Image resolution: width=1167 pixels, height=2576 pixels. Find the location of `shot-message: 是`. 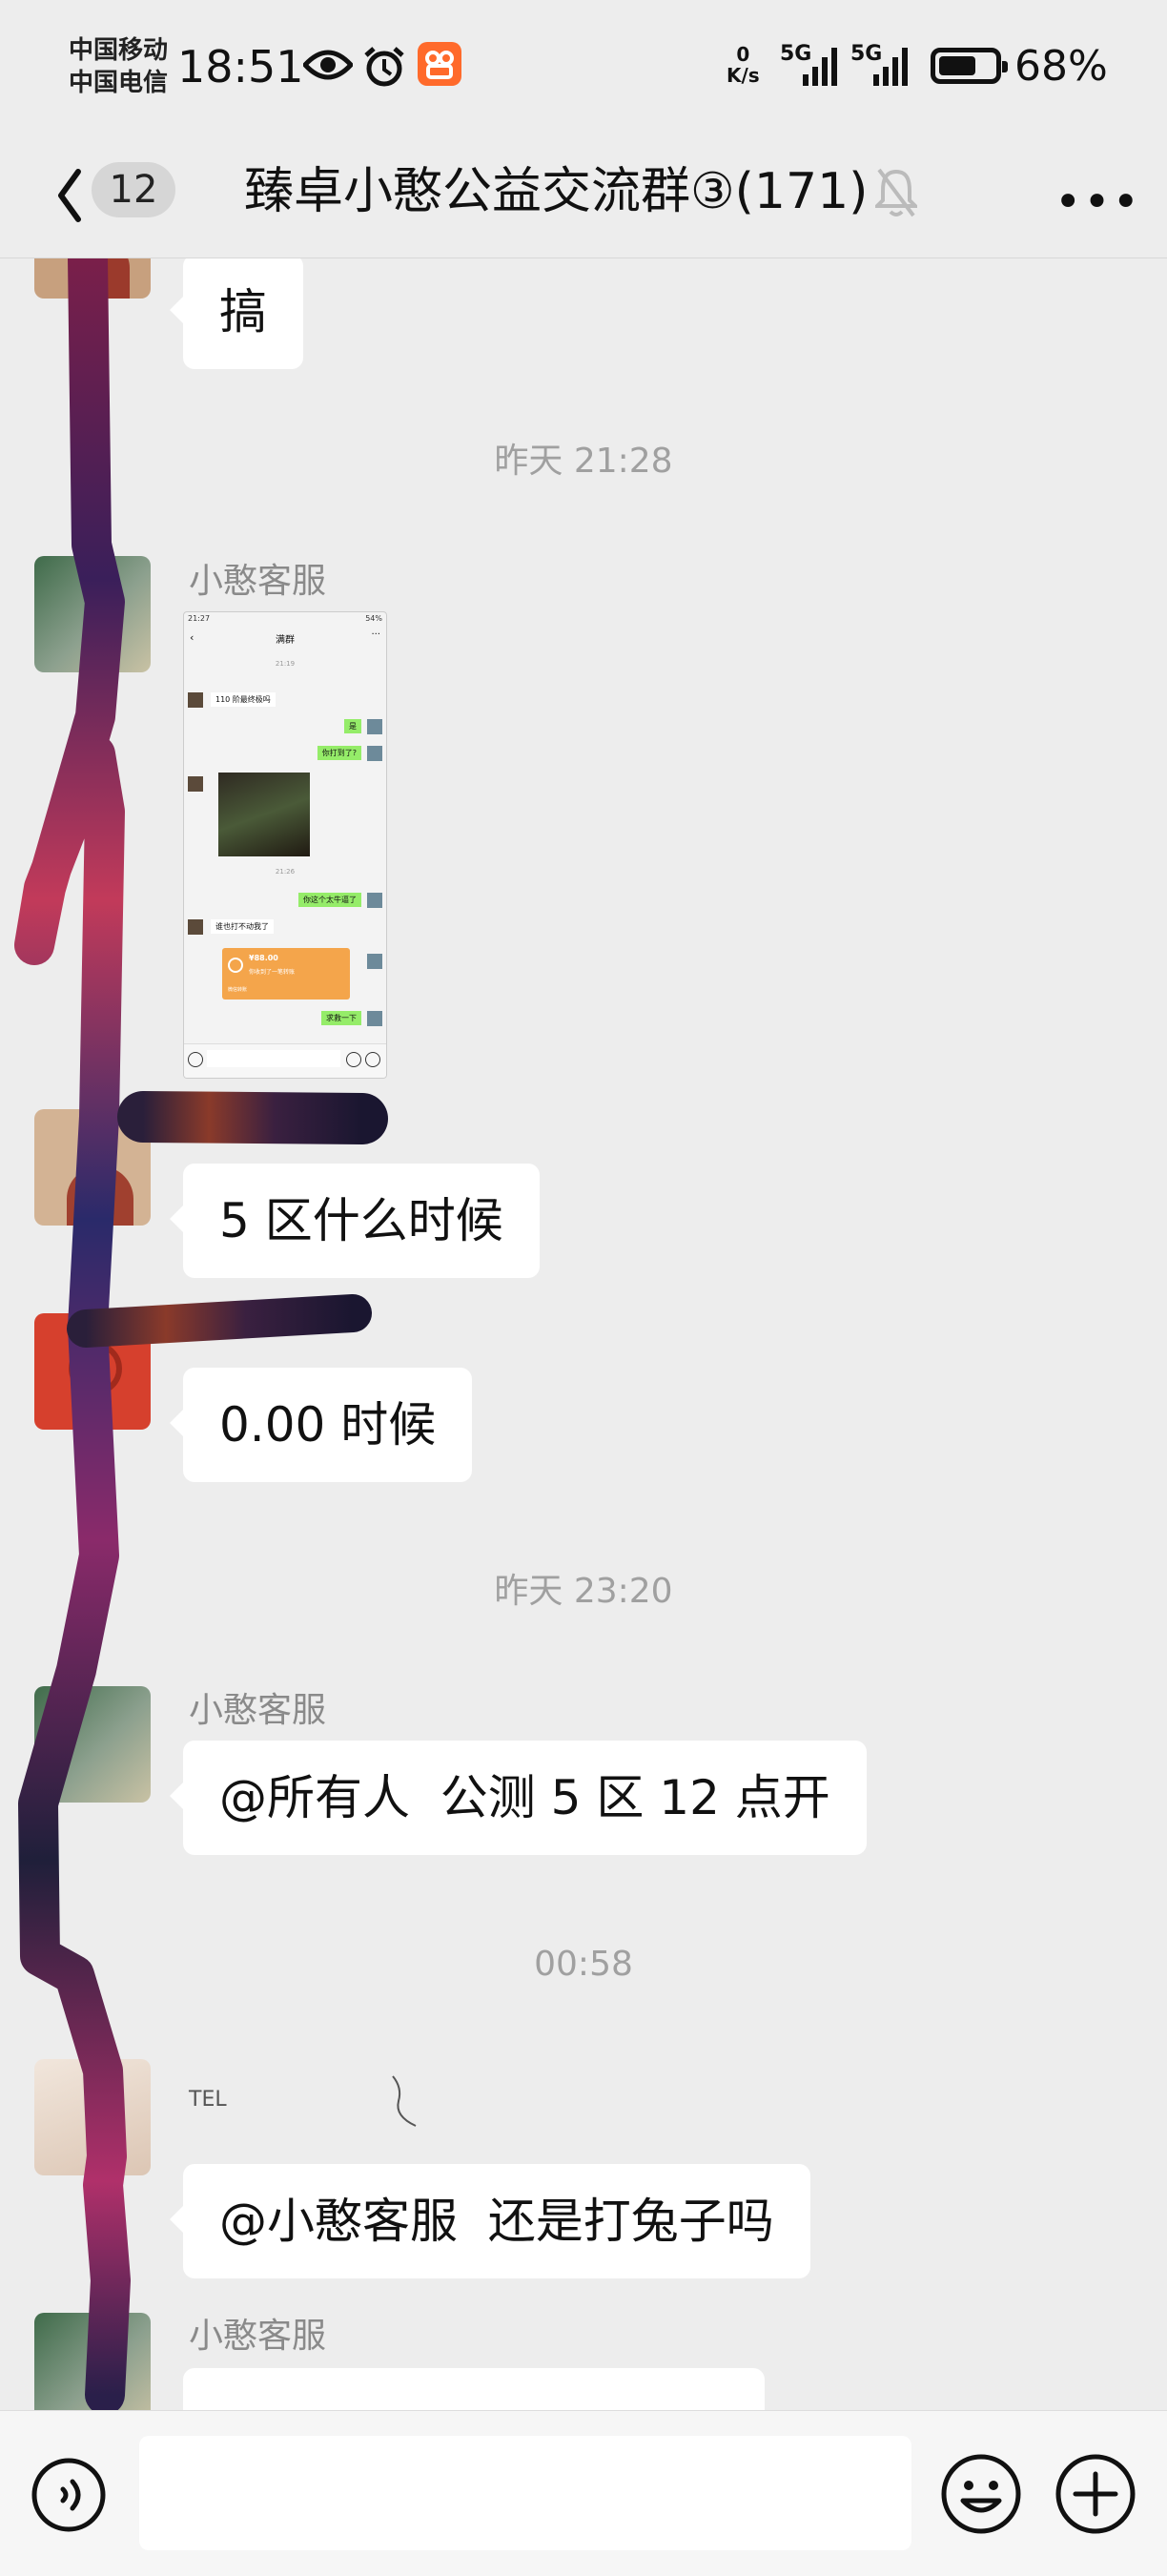

shot-message: 是 is located at coordinates (352, 726).